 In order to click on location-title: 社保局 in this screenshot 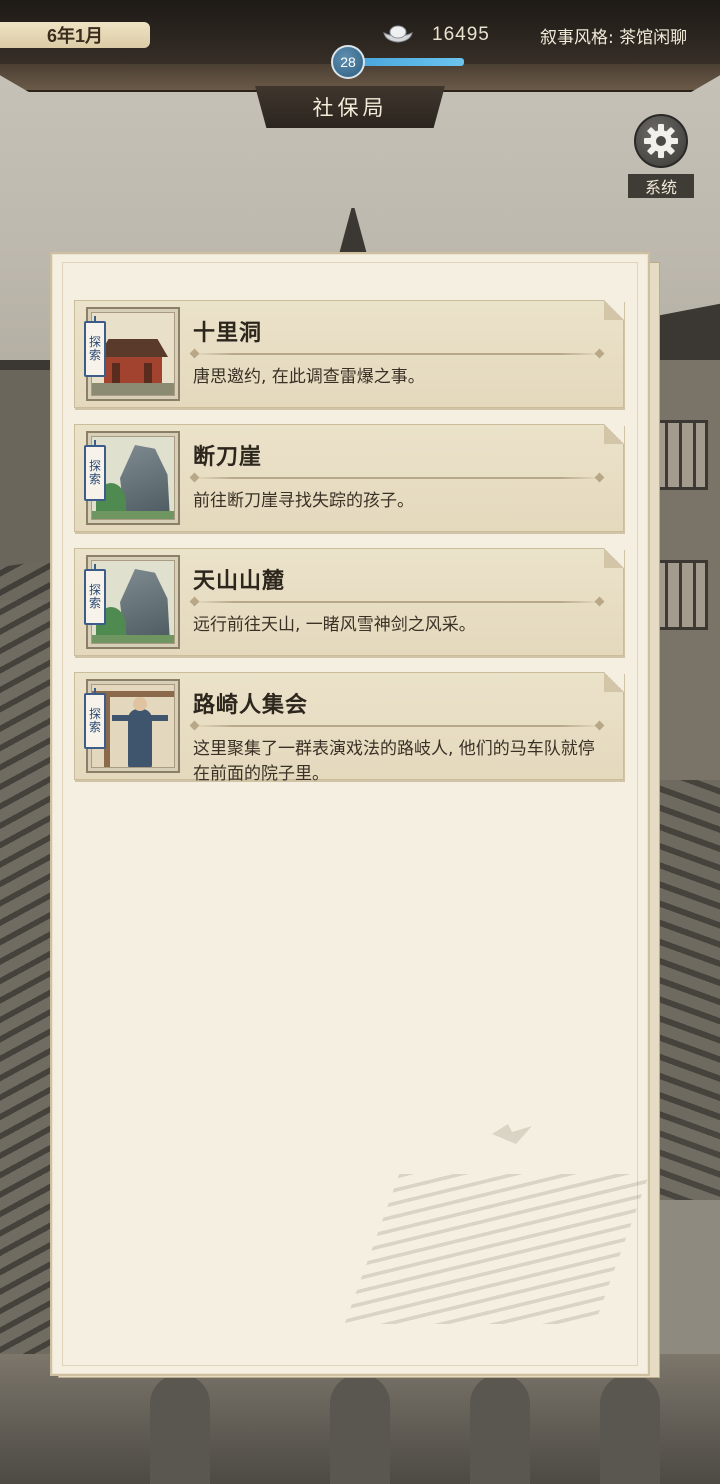, I will do `click(350, 107)`.